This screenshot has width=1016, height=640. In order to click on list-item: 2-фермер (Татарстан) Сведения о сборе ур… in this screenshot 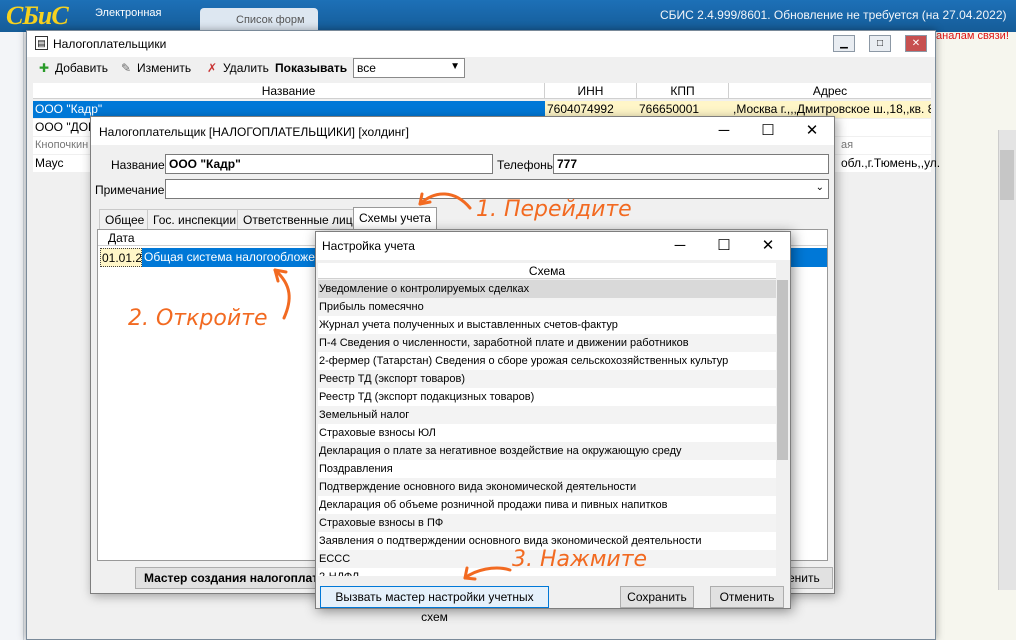, I will do `click(547, 361)`.